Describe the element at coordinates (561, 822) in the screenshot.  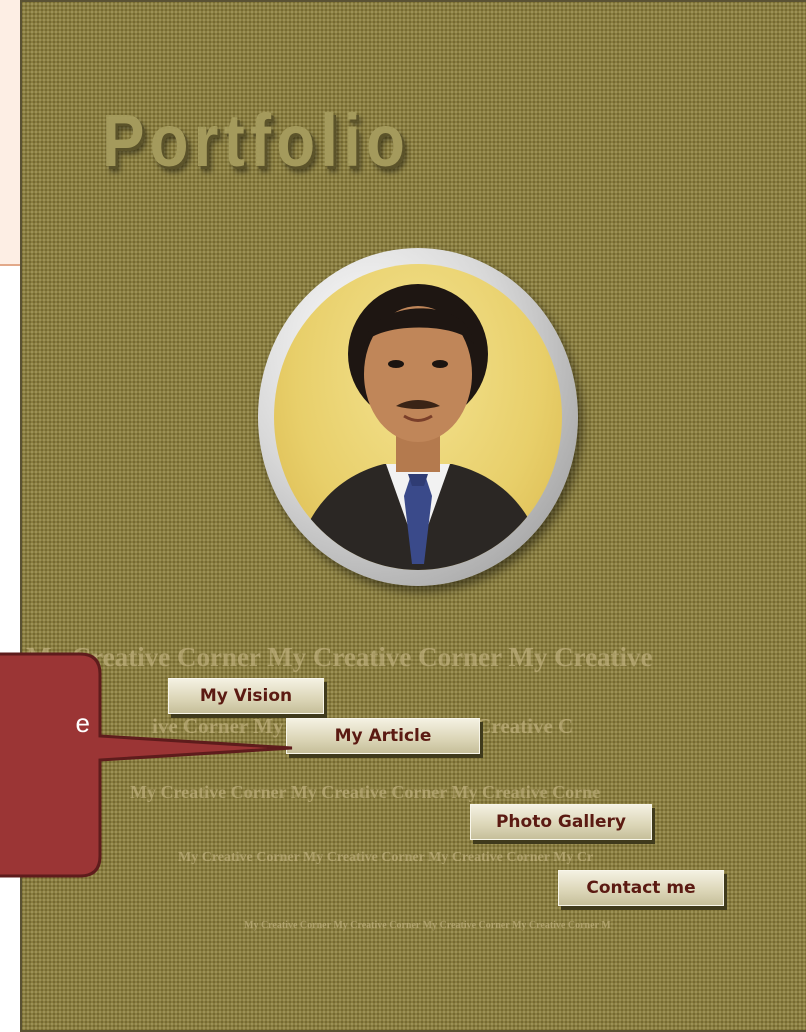
I see `photo-gallery-button: Photo Gallery` at that location.